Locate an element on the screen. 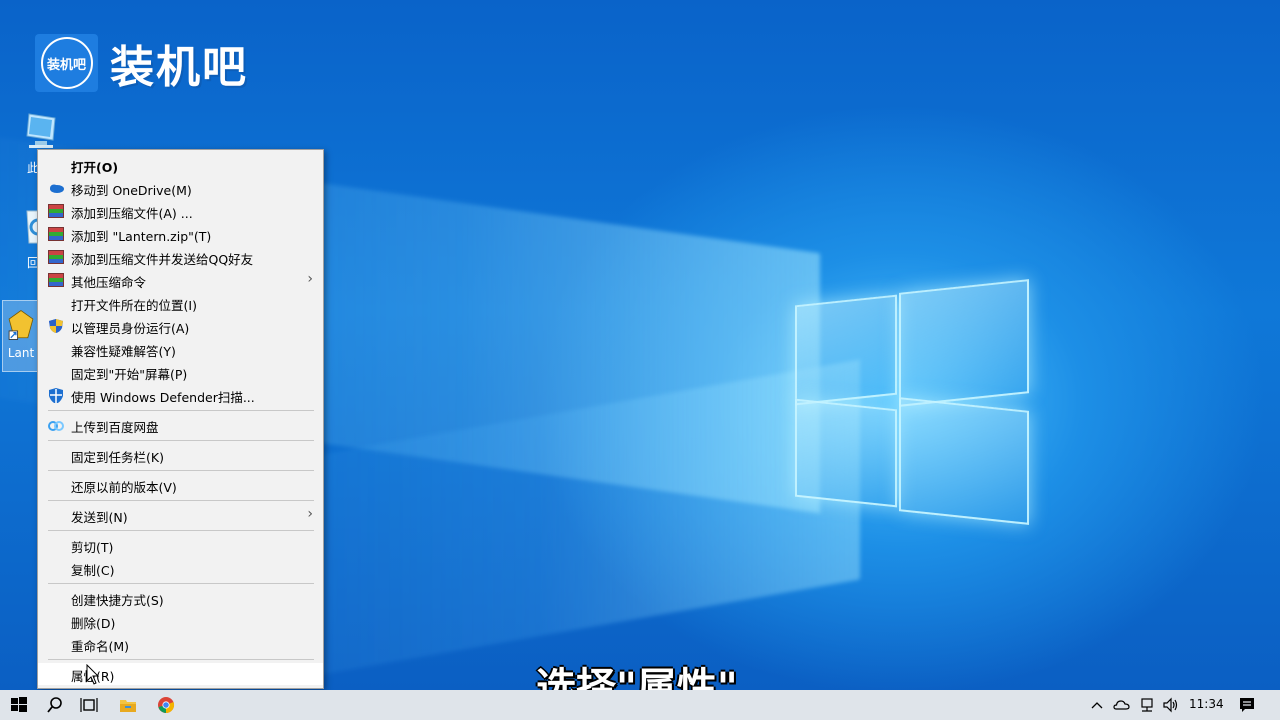 The width and height of the screenshot is (1280, 720). file-explorer-icon is located at coordinates (128, 705).